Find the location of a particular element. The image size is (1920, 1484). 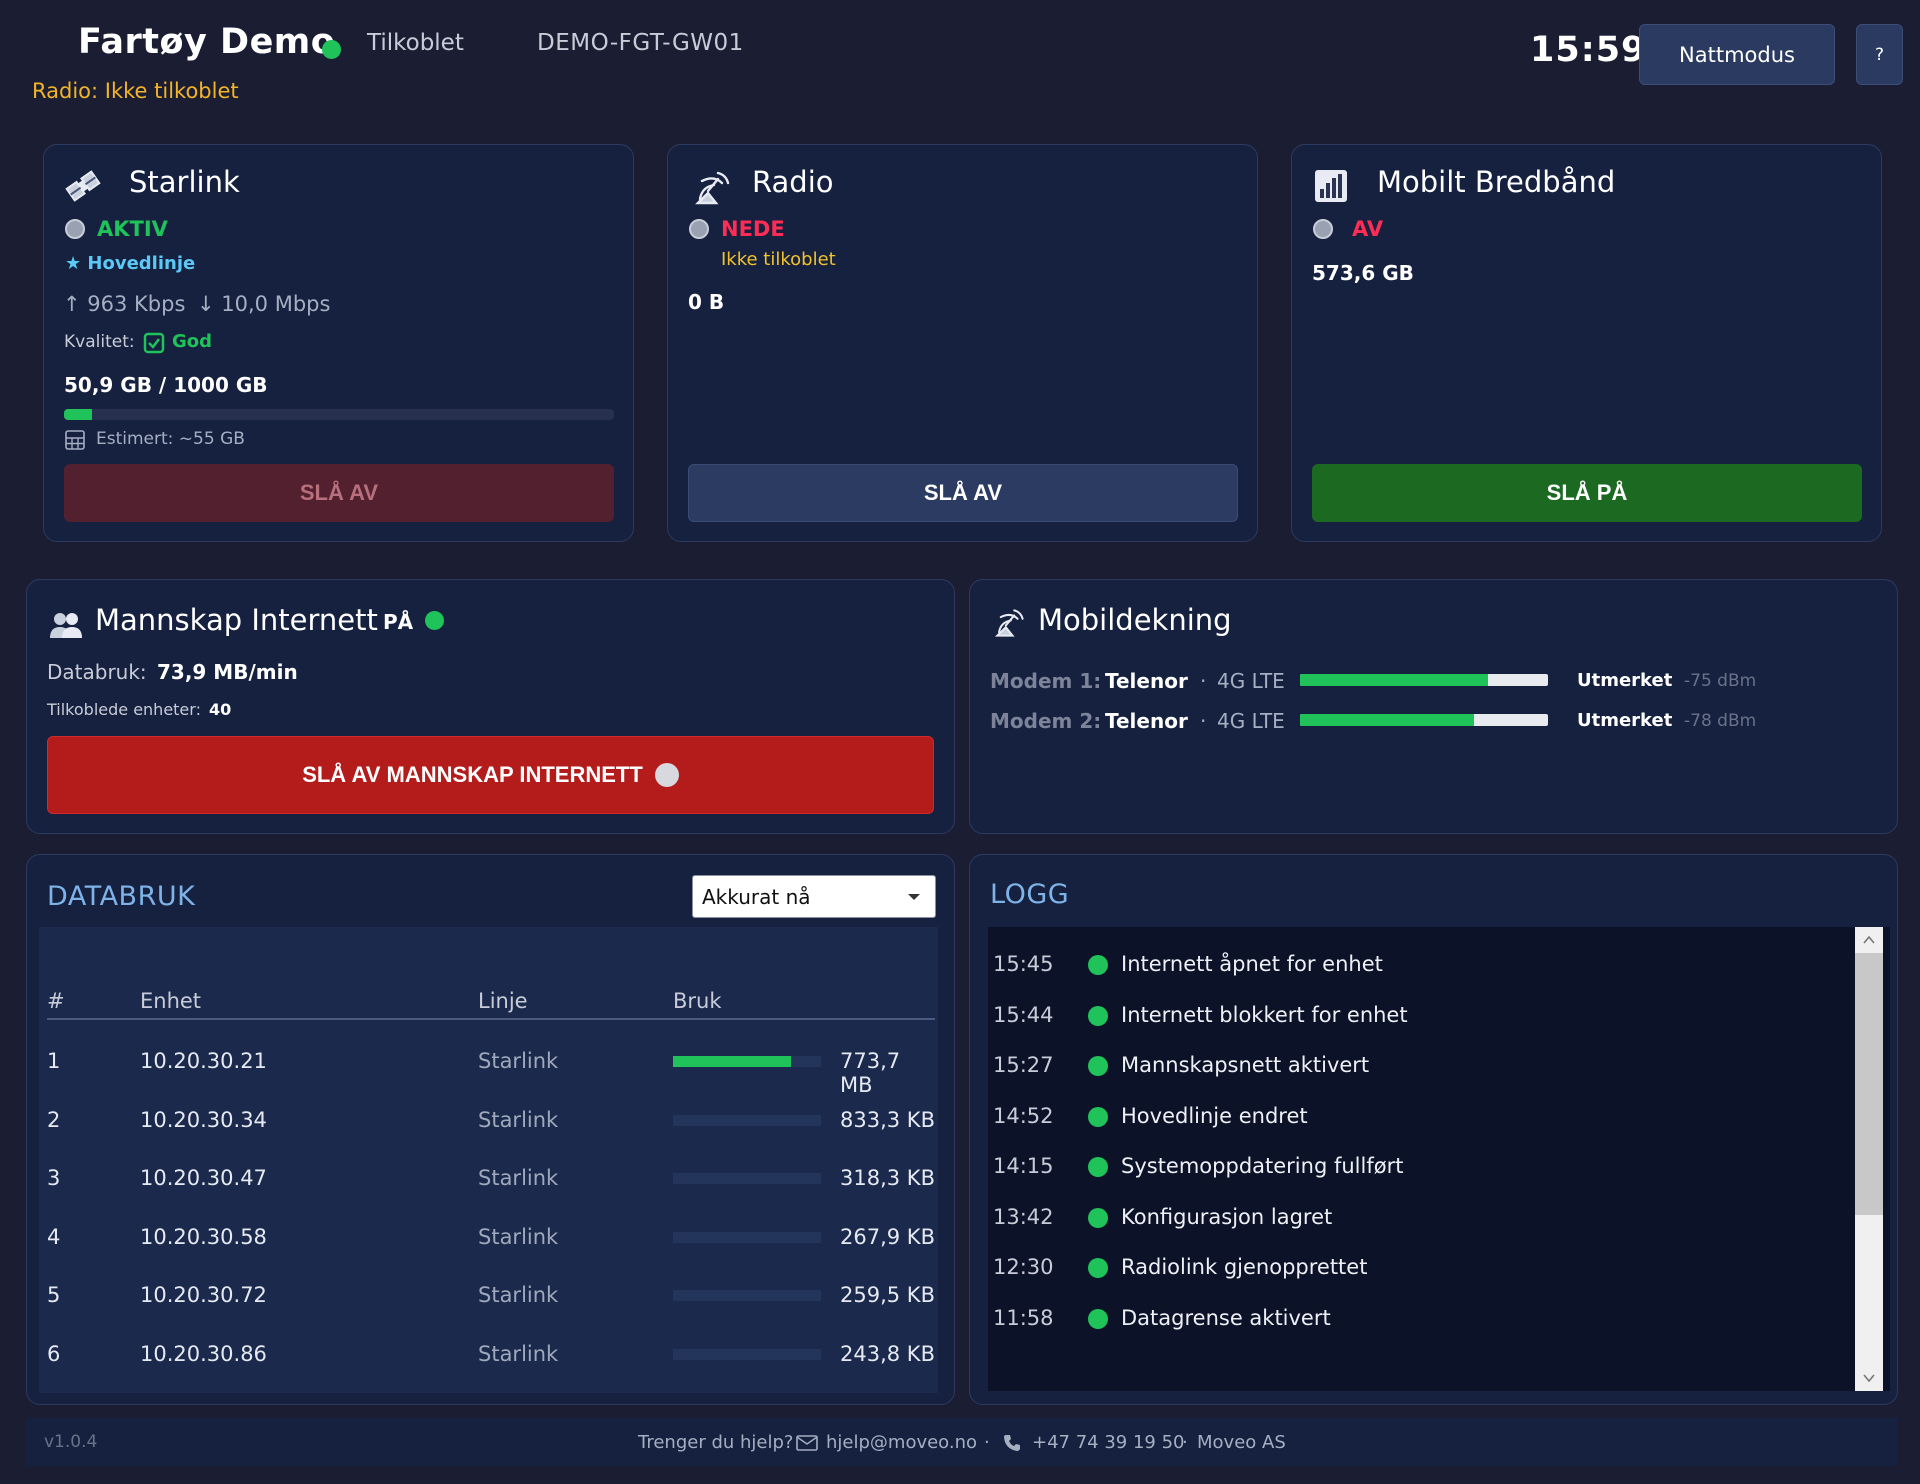

crew-title: Mannskap Internett is located at coordinates (236, 620).